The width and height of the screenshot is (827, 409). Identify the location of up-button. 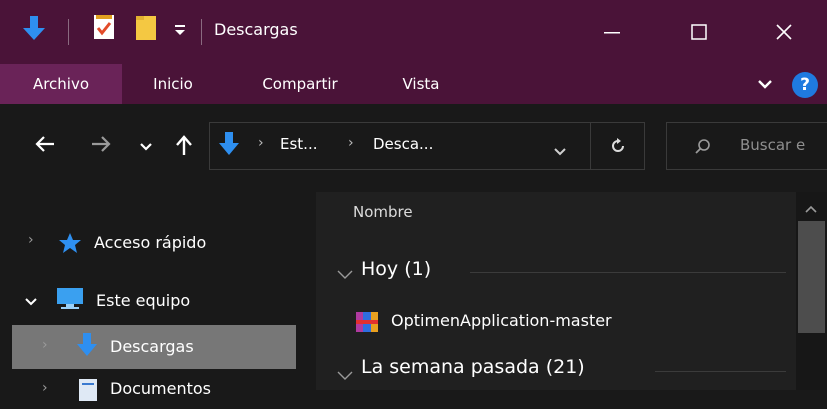
(184, 147).